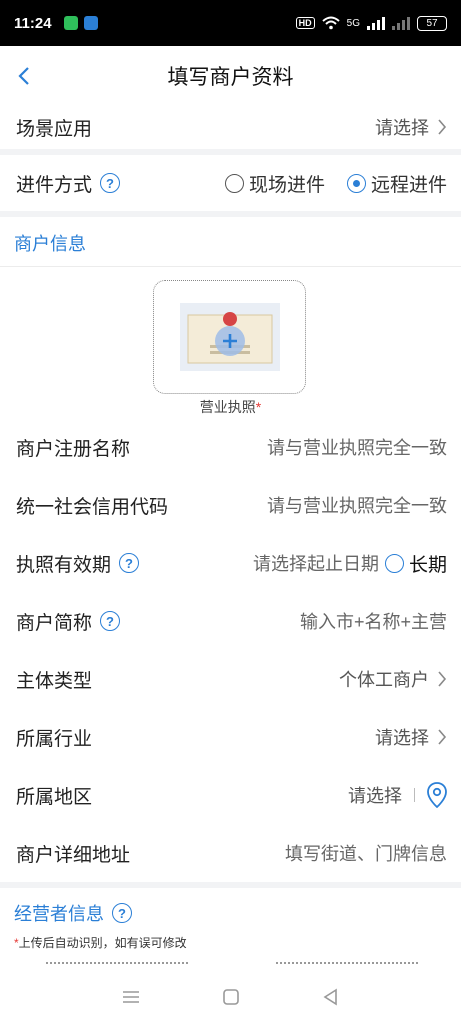  Describe the element at coordinates (90, 23) in the screenshot. I see `browser-app-icon` at that location.